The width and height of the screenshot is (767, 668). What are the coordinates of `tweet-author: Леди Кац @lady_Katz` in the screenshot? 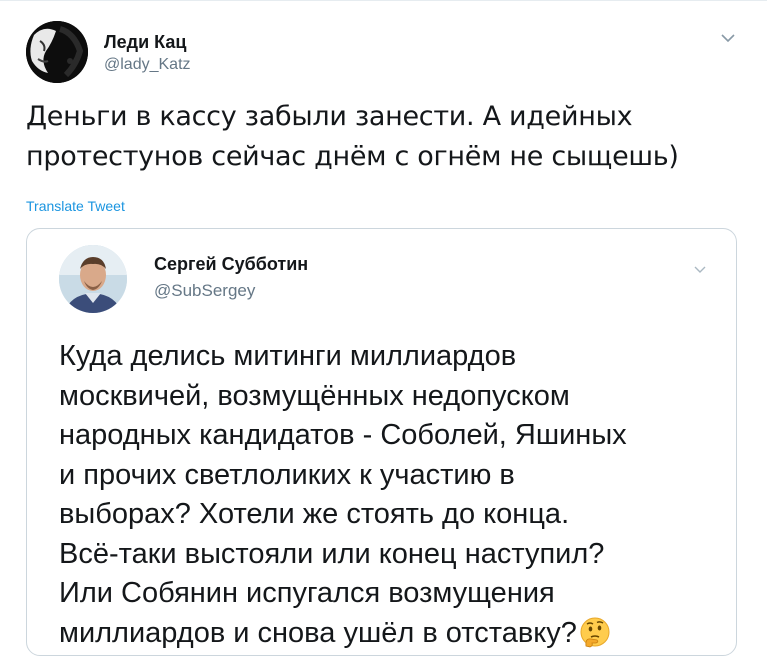 It's located at (147, 53).